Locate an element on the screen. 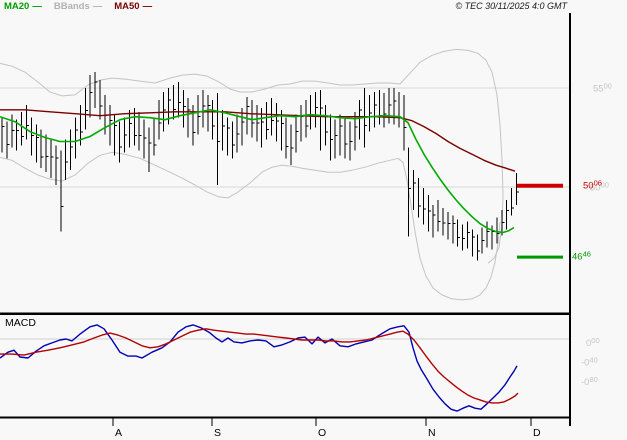  macd-axis-tick-label: 000 is located at coordinates (593, 342).